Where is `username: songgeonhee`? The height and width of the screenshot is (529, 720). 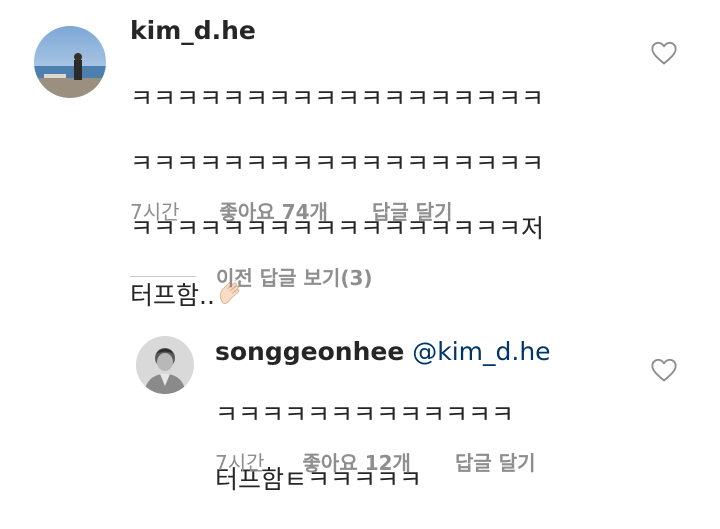
username: songgeonhee is located at coordinates (309, 351).